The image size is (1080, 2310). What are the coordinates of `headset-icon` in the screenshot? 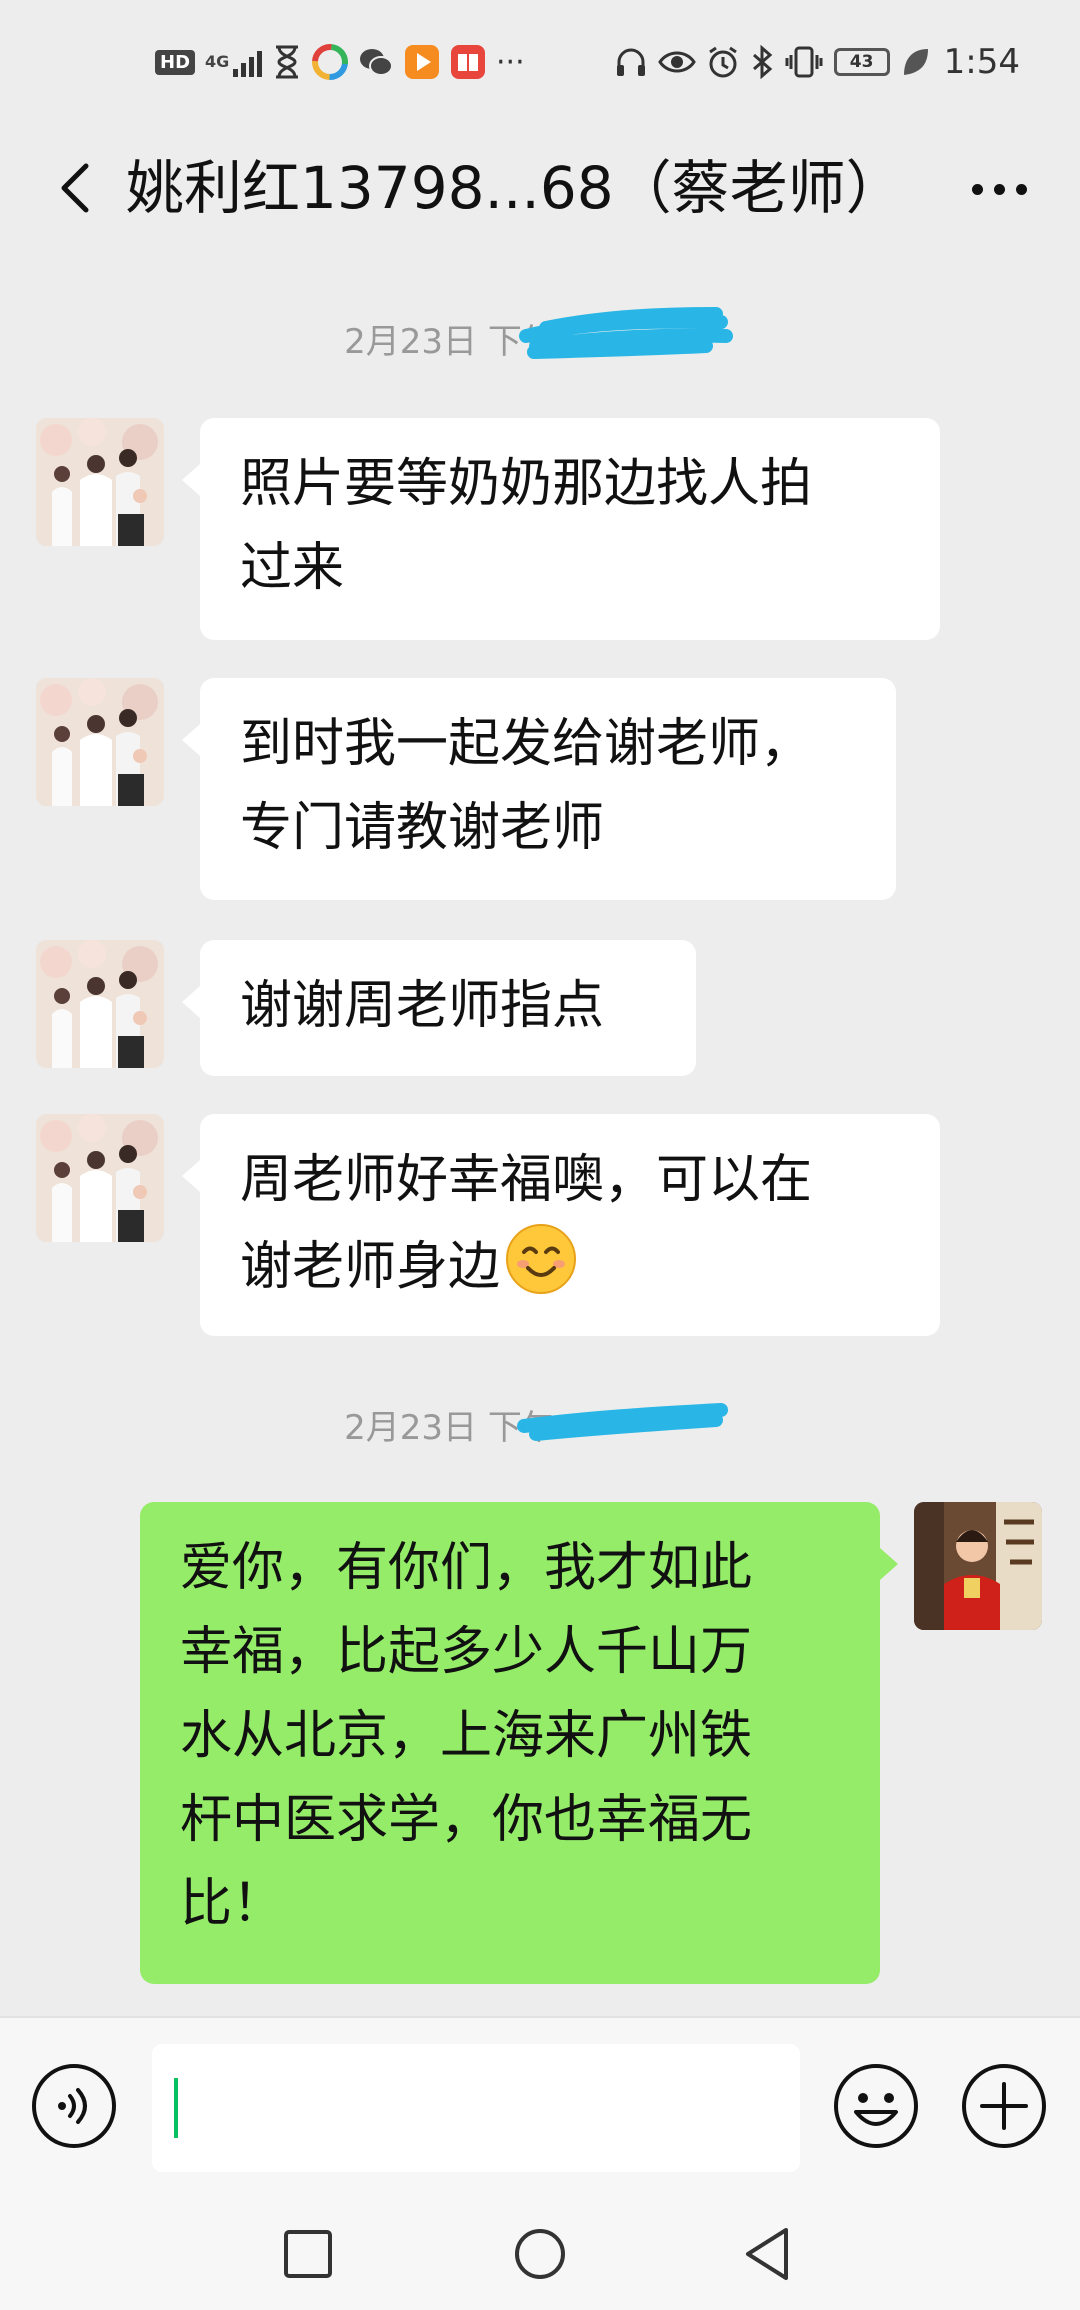 It's located at (630, 62).